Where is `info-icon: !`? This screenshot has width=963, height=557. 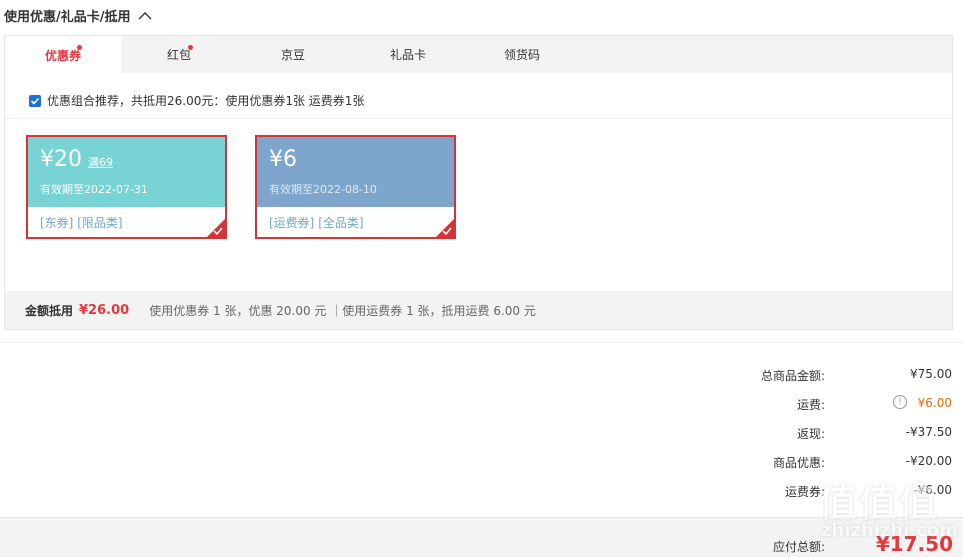
info-icon: ! is located at coordinates (900, 402).